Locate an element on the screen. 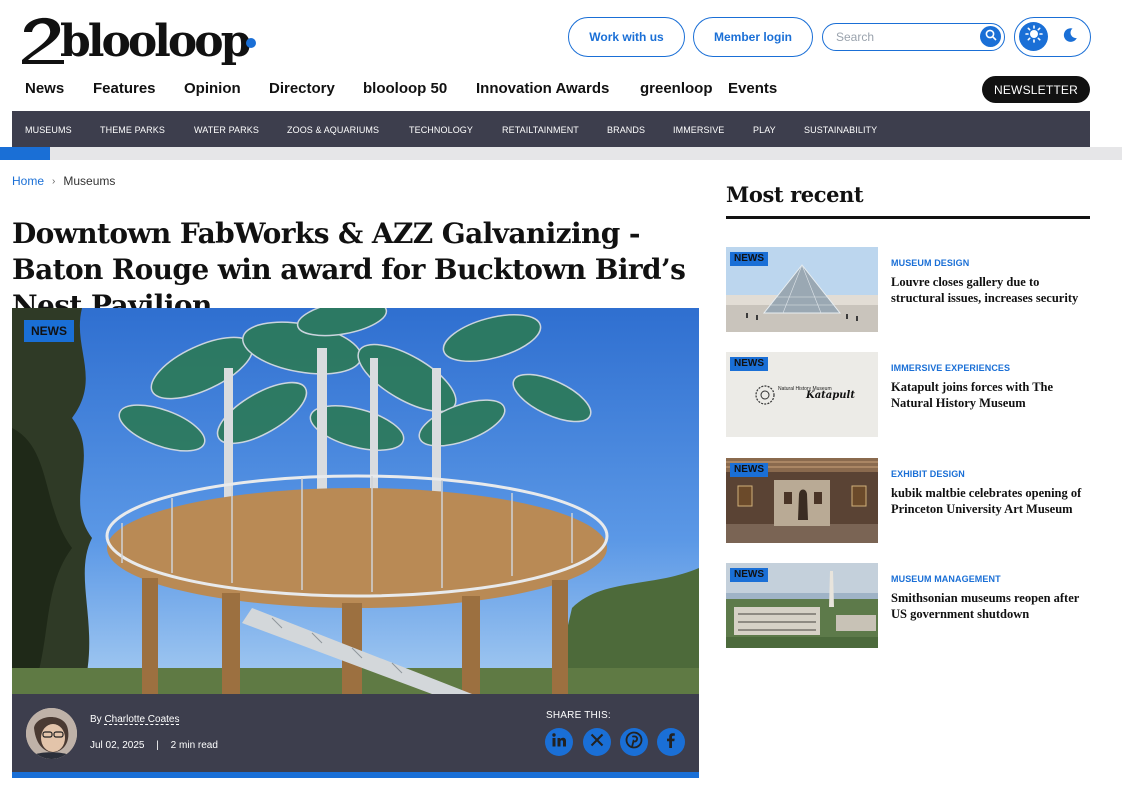  nav-features: Features is located at coordinates (124, 88).